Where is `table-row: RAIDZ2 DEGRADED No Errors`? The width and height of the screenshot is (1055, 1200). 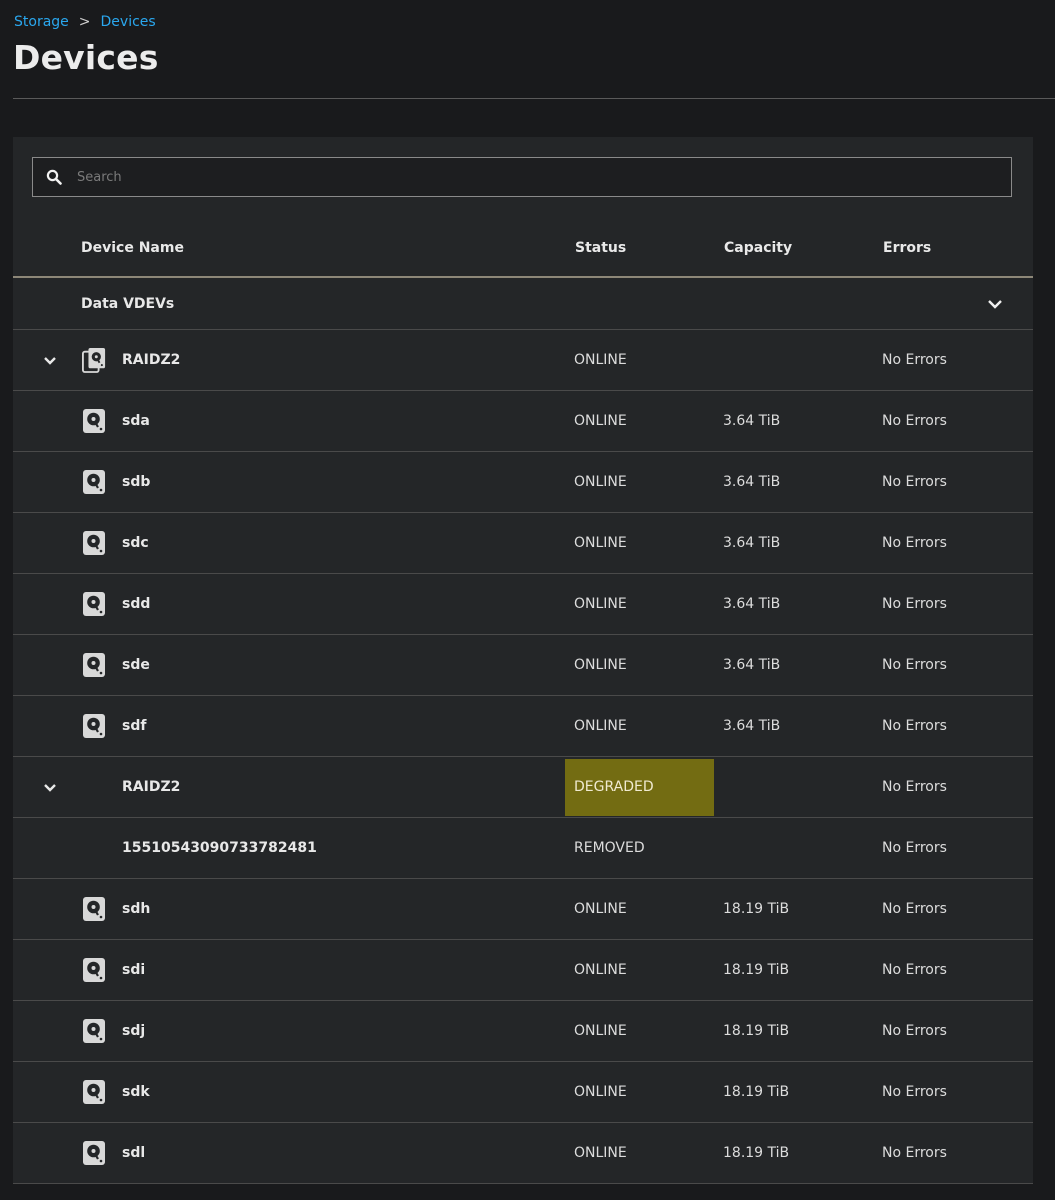 table-row: RAIDZ2 DEGRADED No Errors is located at coordinates (523, 787).